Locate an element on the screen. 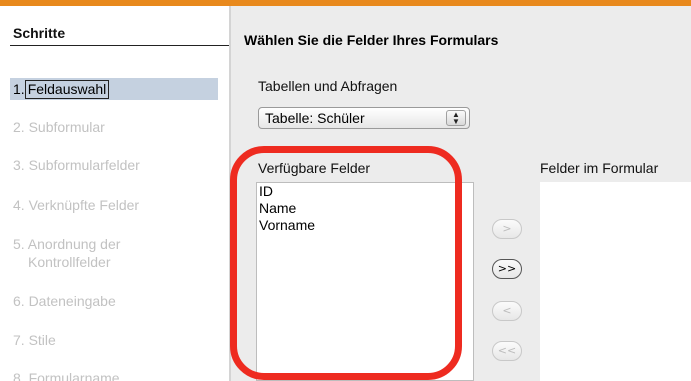  remove-all-fields-button: << is located at coordinates (507, 351).